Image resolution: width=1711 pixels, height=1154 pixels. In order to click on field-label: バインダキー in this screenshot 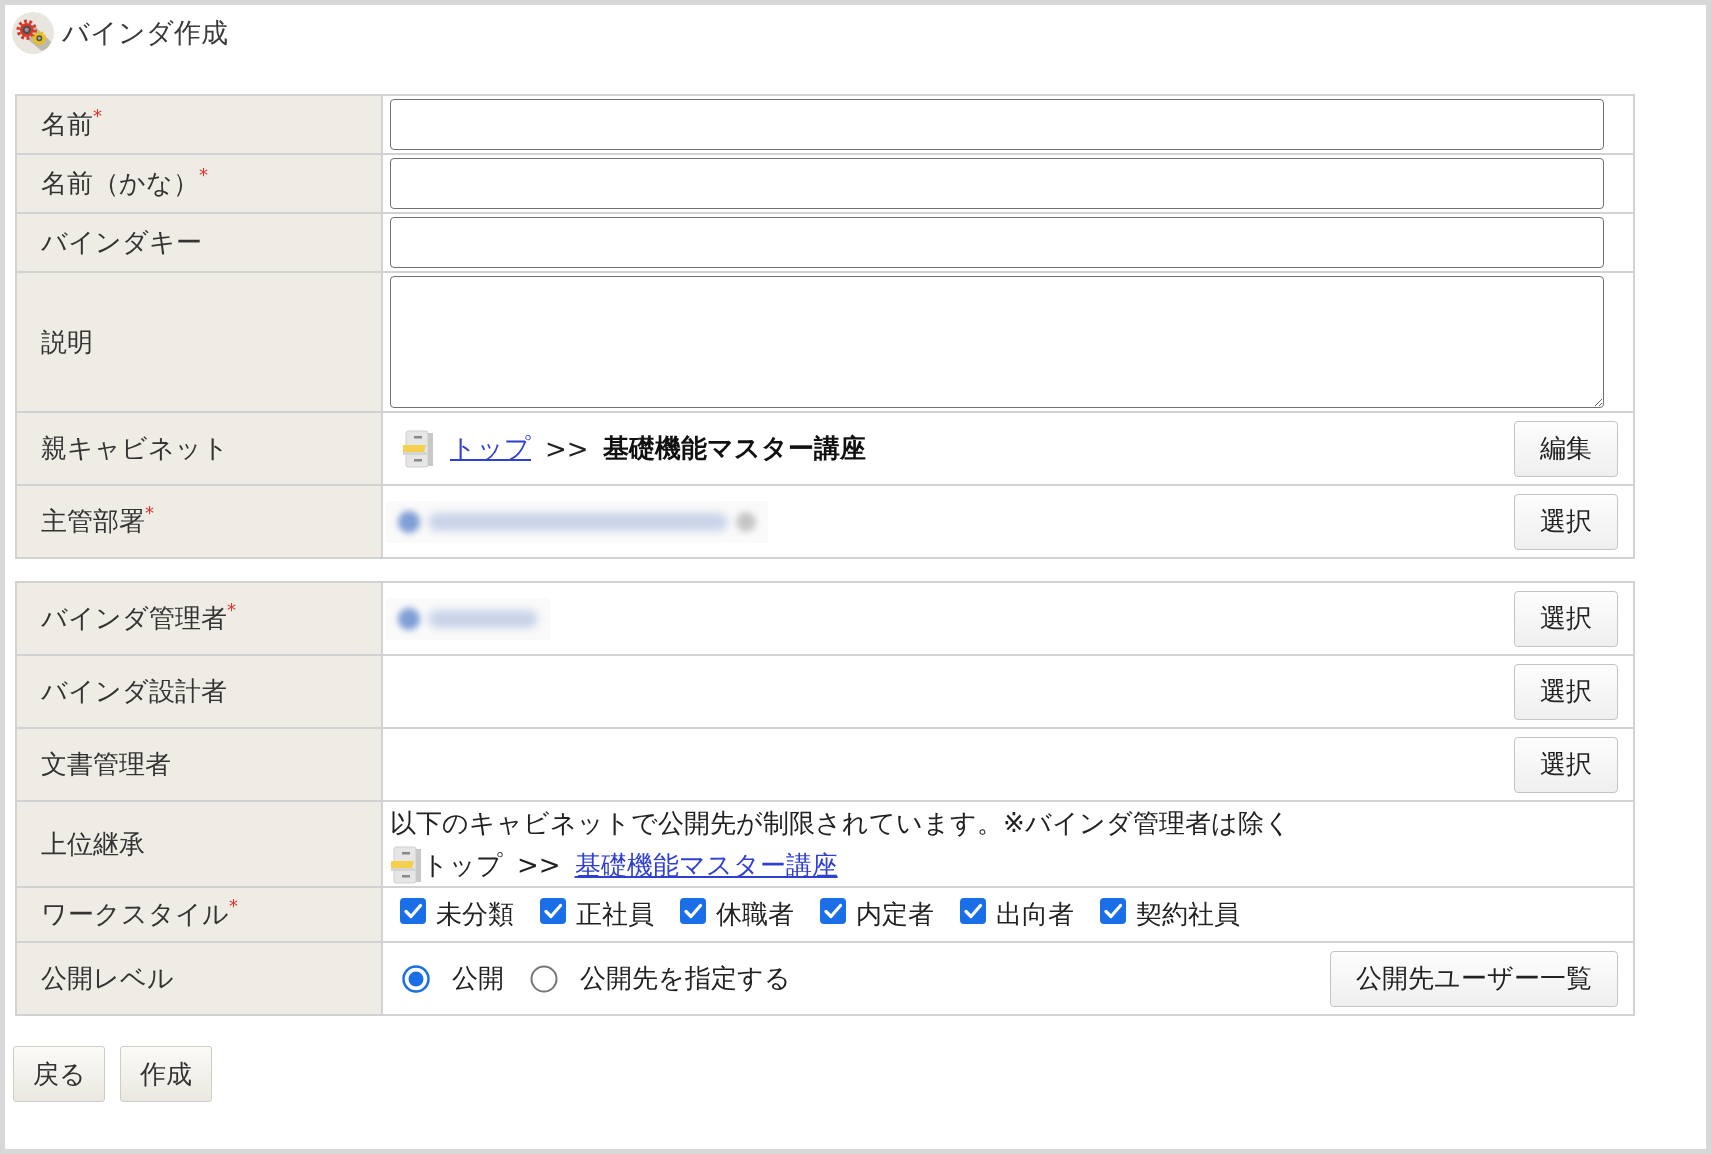, I will do `click(121, 242)`.